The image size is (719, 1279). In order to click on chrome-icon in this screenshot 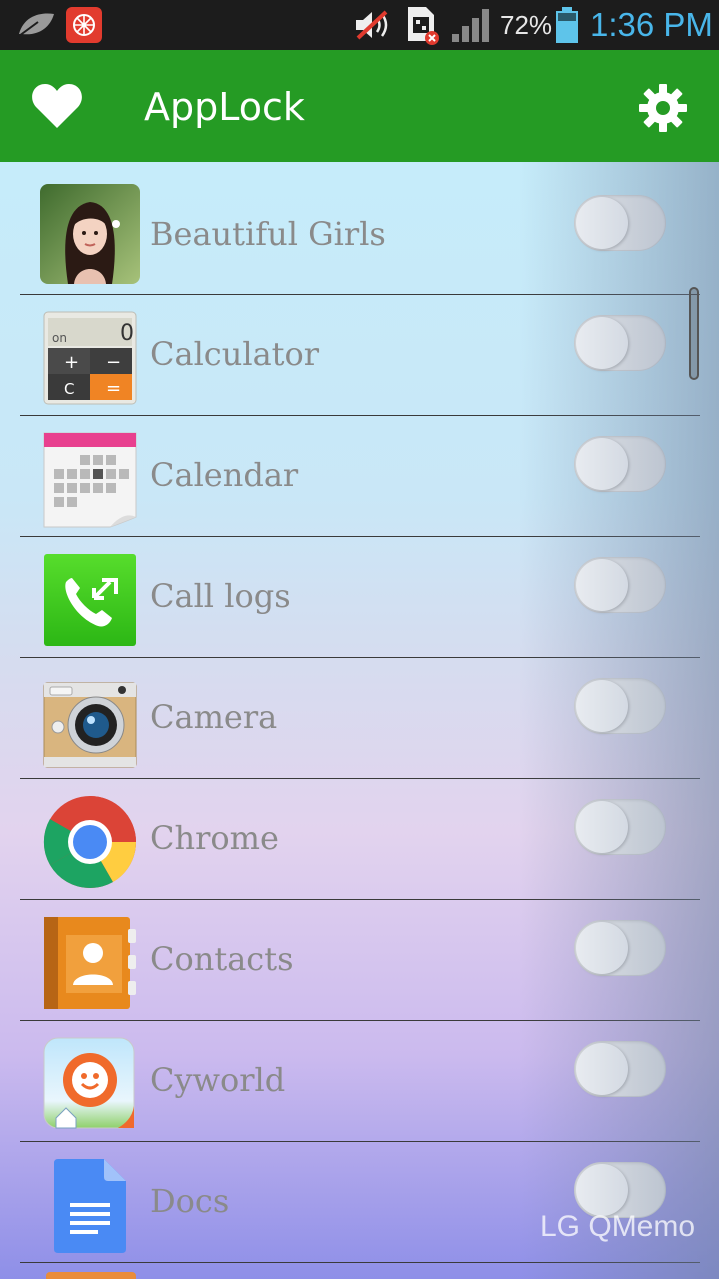, I will do `click(90, 844)`.